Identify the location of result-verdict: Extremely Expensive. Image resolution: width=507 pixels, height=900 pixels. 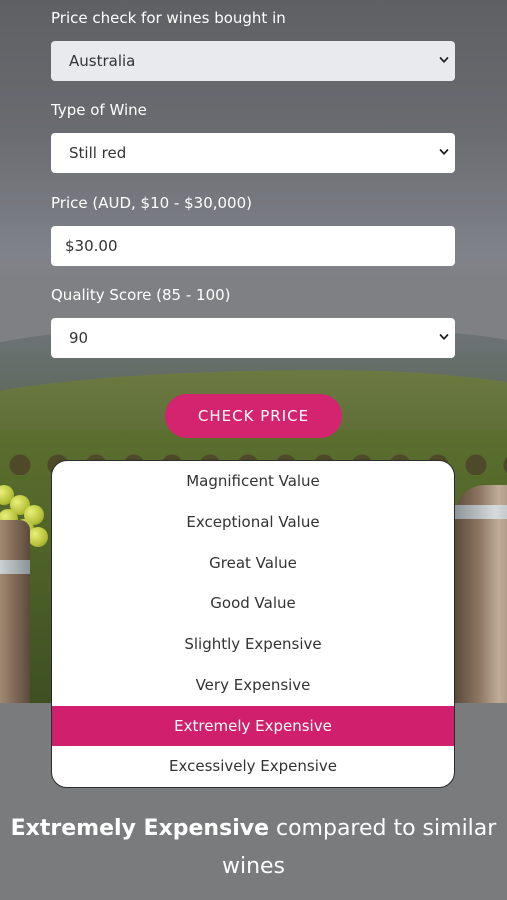
(139, 828).